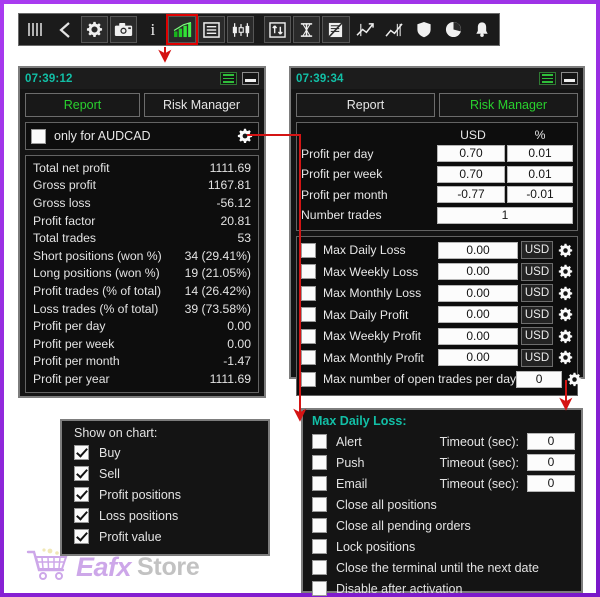  I want to click on report-row-value: 34 (29.41%), so click(217, 255).